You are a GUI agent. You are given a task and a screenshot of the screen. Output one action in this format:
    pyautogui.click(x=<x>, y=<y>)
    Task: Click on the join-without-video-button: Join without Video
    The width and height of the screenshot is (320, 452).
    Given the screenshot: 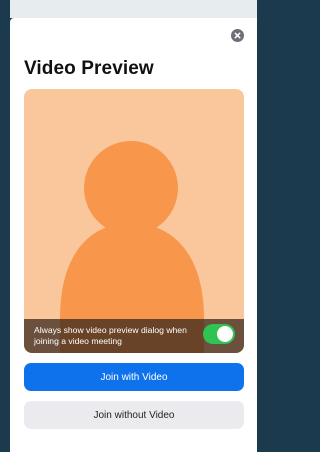 What is the action you would take?
    pyautogui.click(x=134, y=415)
    